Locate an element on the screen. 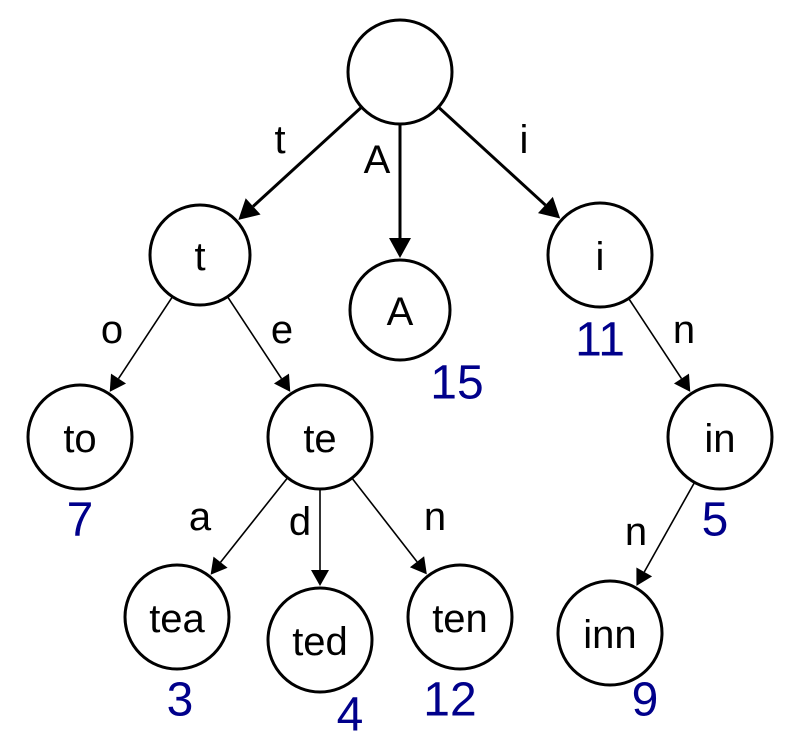 The width and height of the screenshot is (800, 750). node-inn: inn is located at coordinates (610, 633).